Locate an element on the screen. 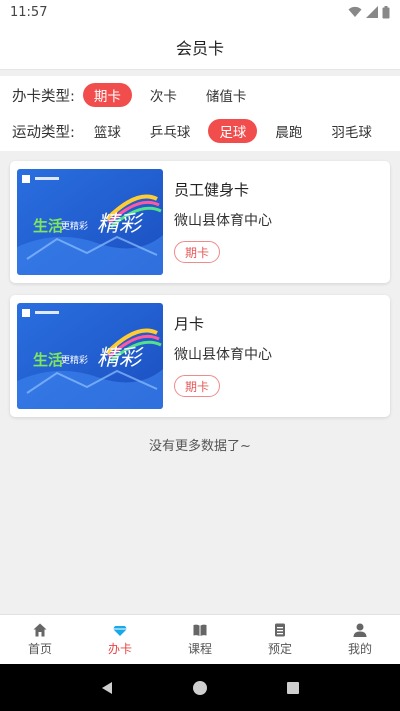 The width and height of the screenshot is (400, 711). list-end-text: 没有更多数据了~ is located at coordinates (200, 446).